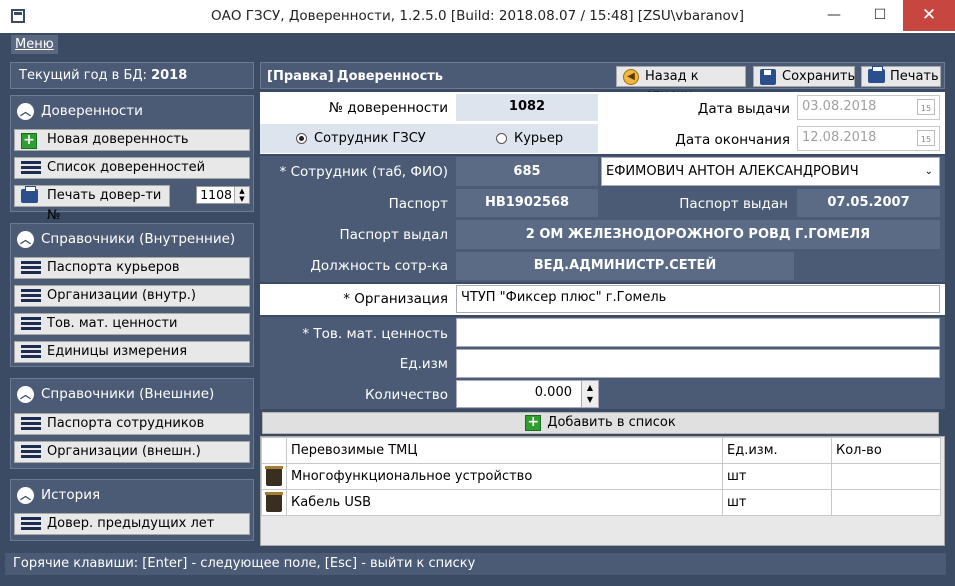 The image size is (955, 586). What do you see at coordinates (393, 235) in the screenshot?
I see `issued-by-label: Паспорт выдал` at bounding box center [393, 235].